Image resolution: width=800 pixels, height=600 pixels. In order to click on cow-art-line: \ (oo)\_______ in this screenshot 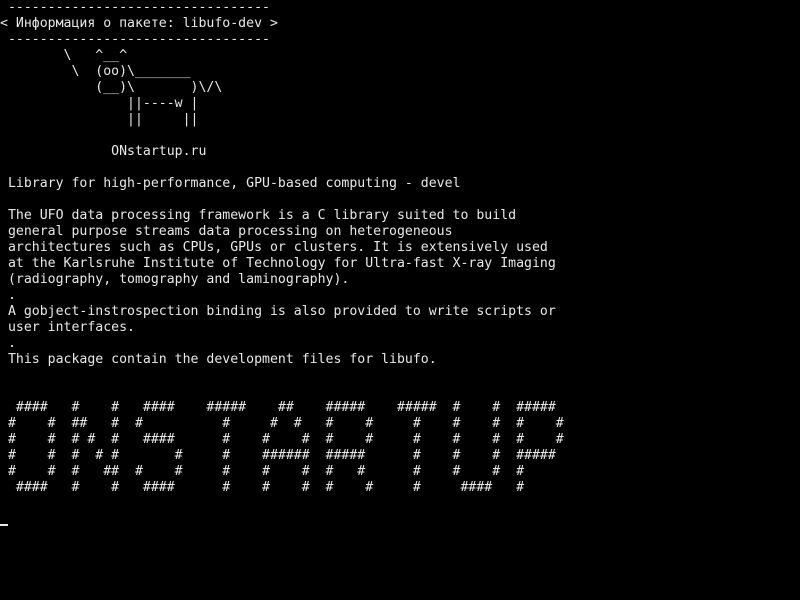, I will do `click(95, 71)`.